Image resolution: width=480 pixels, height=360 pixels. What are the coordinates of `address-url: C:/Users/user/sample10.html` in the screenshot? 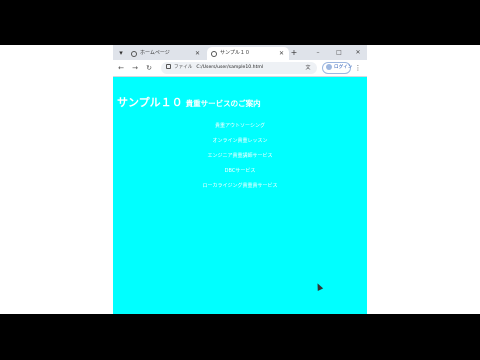 It's located at (229, 67).